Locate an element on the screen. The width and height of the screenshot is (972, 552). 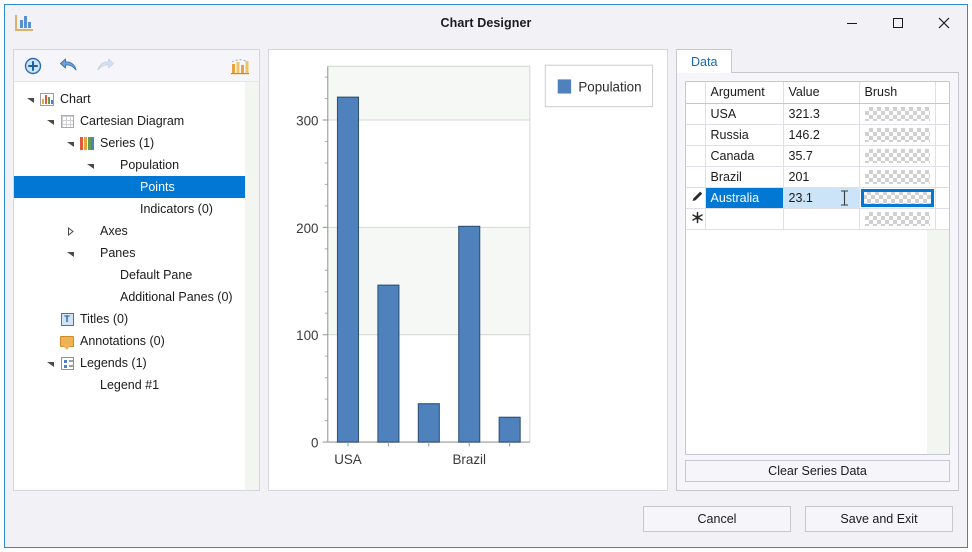
window-controls is located at coordinates (898, 23).